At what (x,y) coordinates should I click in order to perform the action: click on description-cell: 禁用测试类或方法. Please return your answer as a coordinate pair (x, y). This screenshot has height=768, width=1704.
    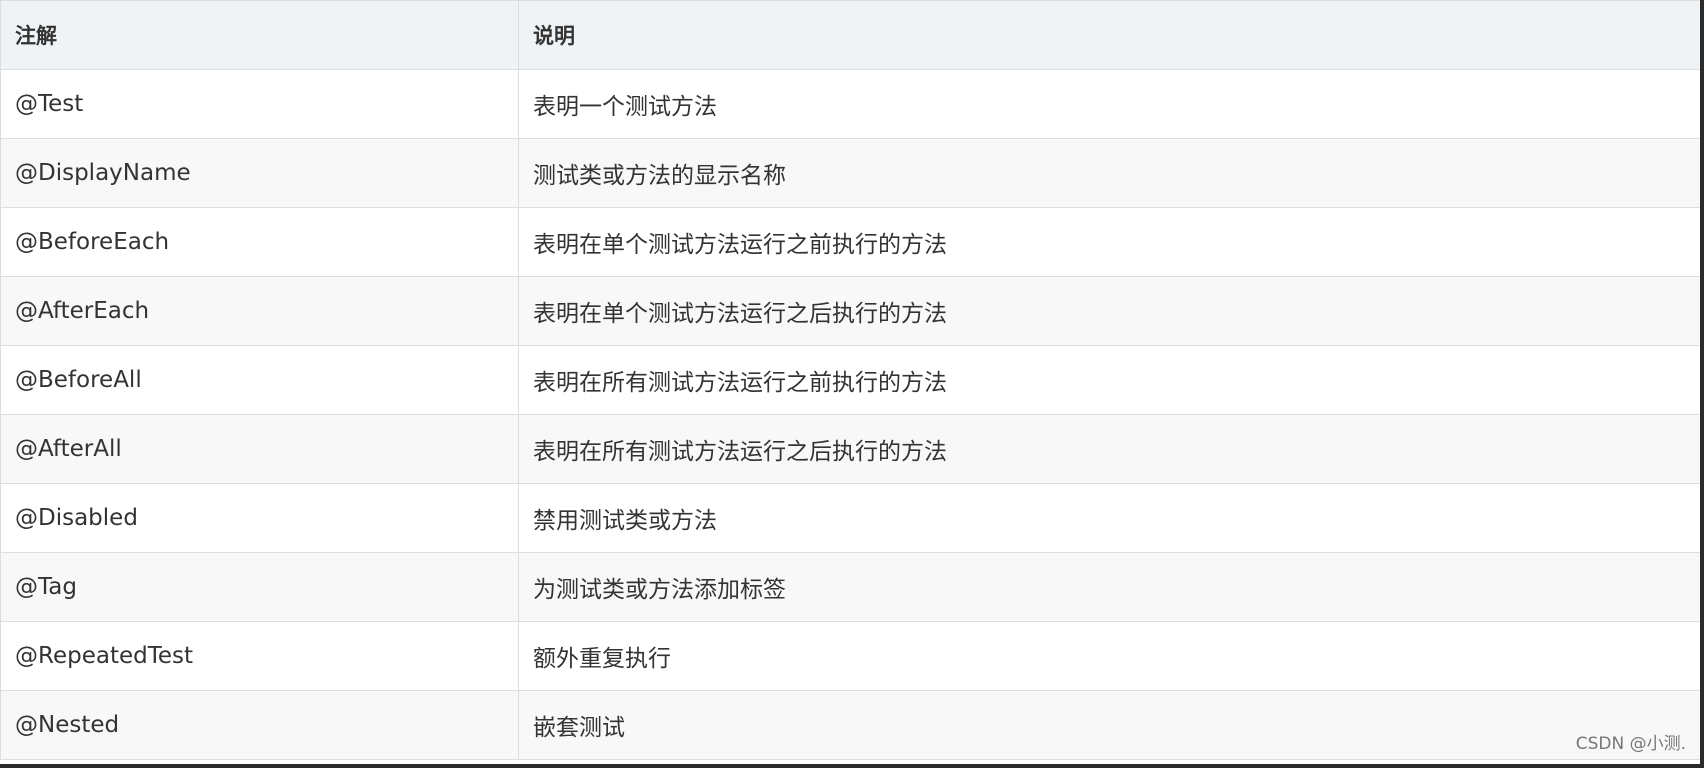
    Looking at the image, I should click on (1109, 518).